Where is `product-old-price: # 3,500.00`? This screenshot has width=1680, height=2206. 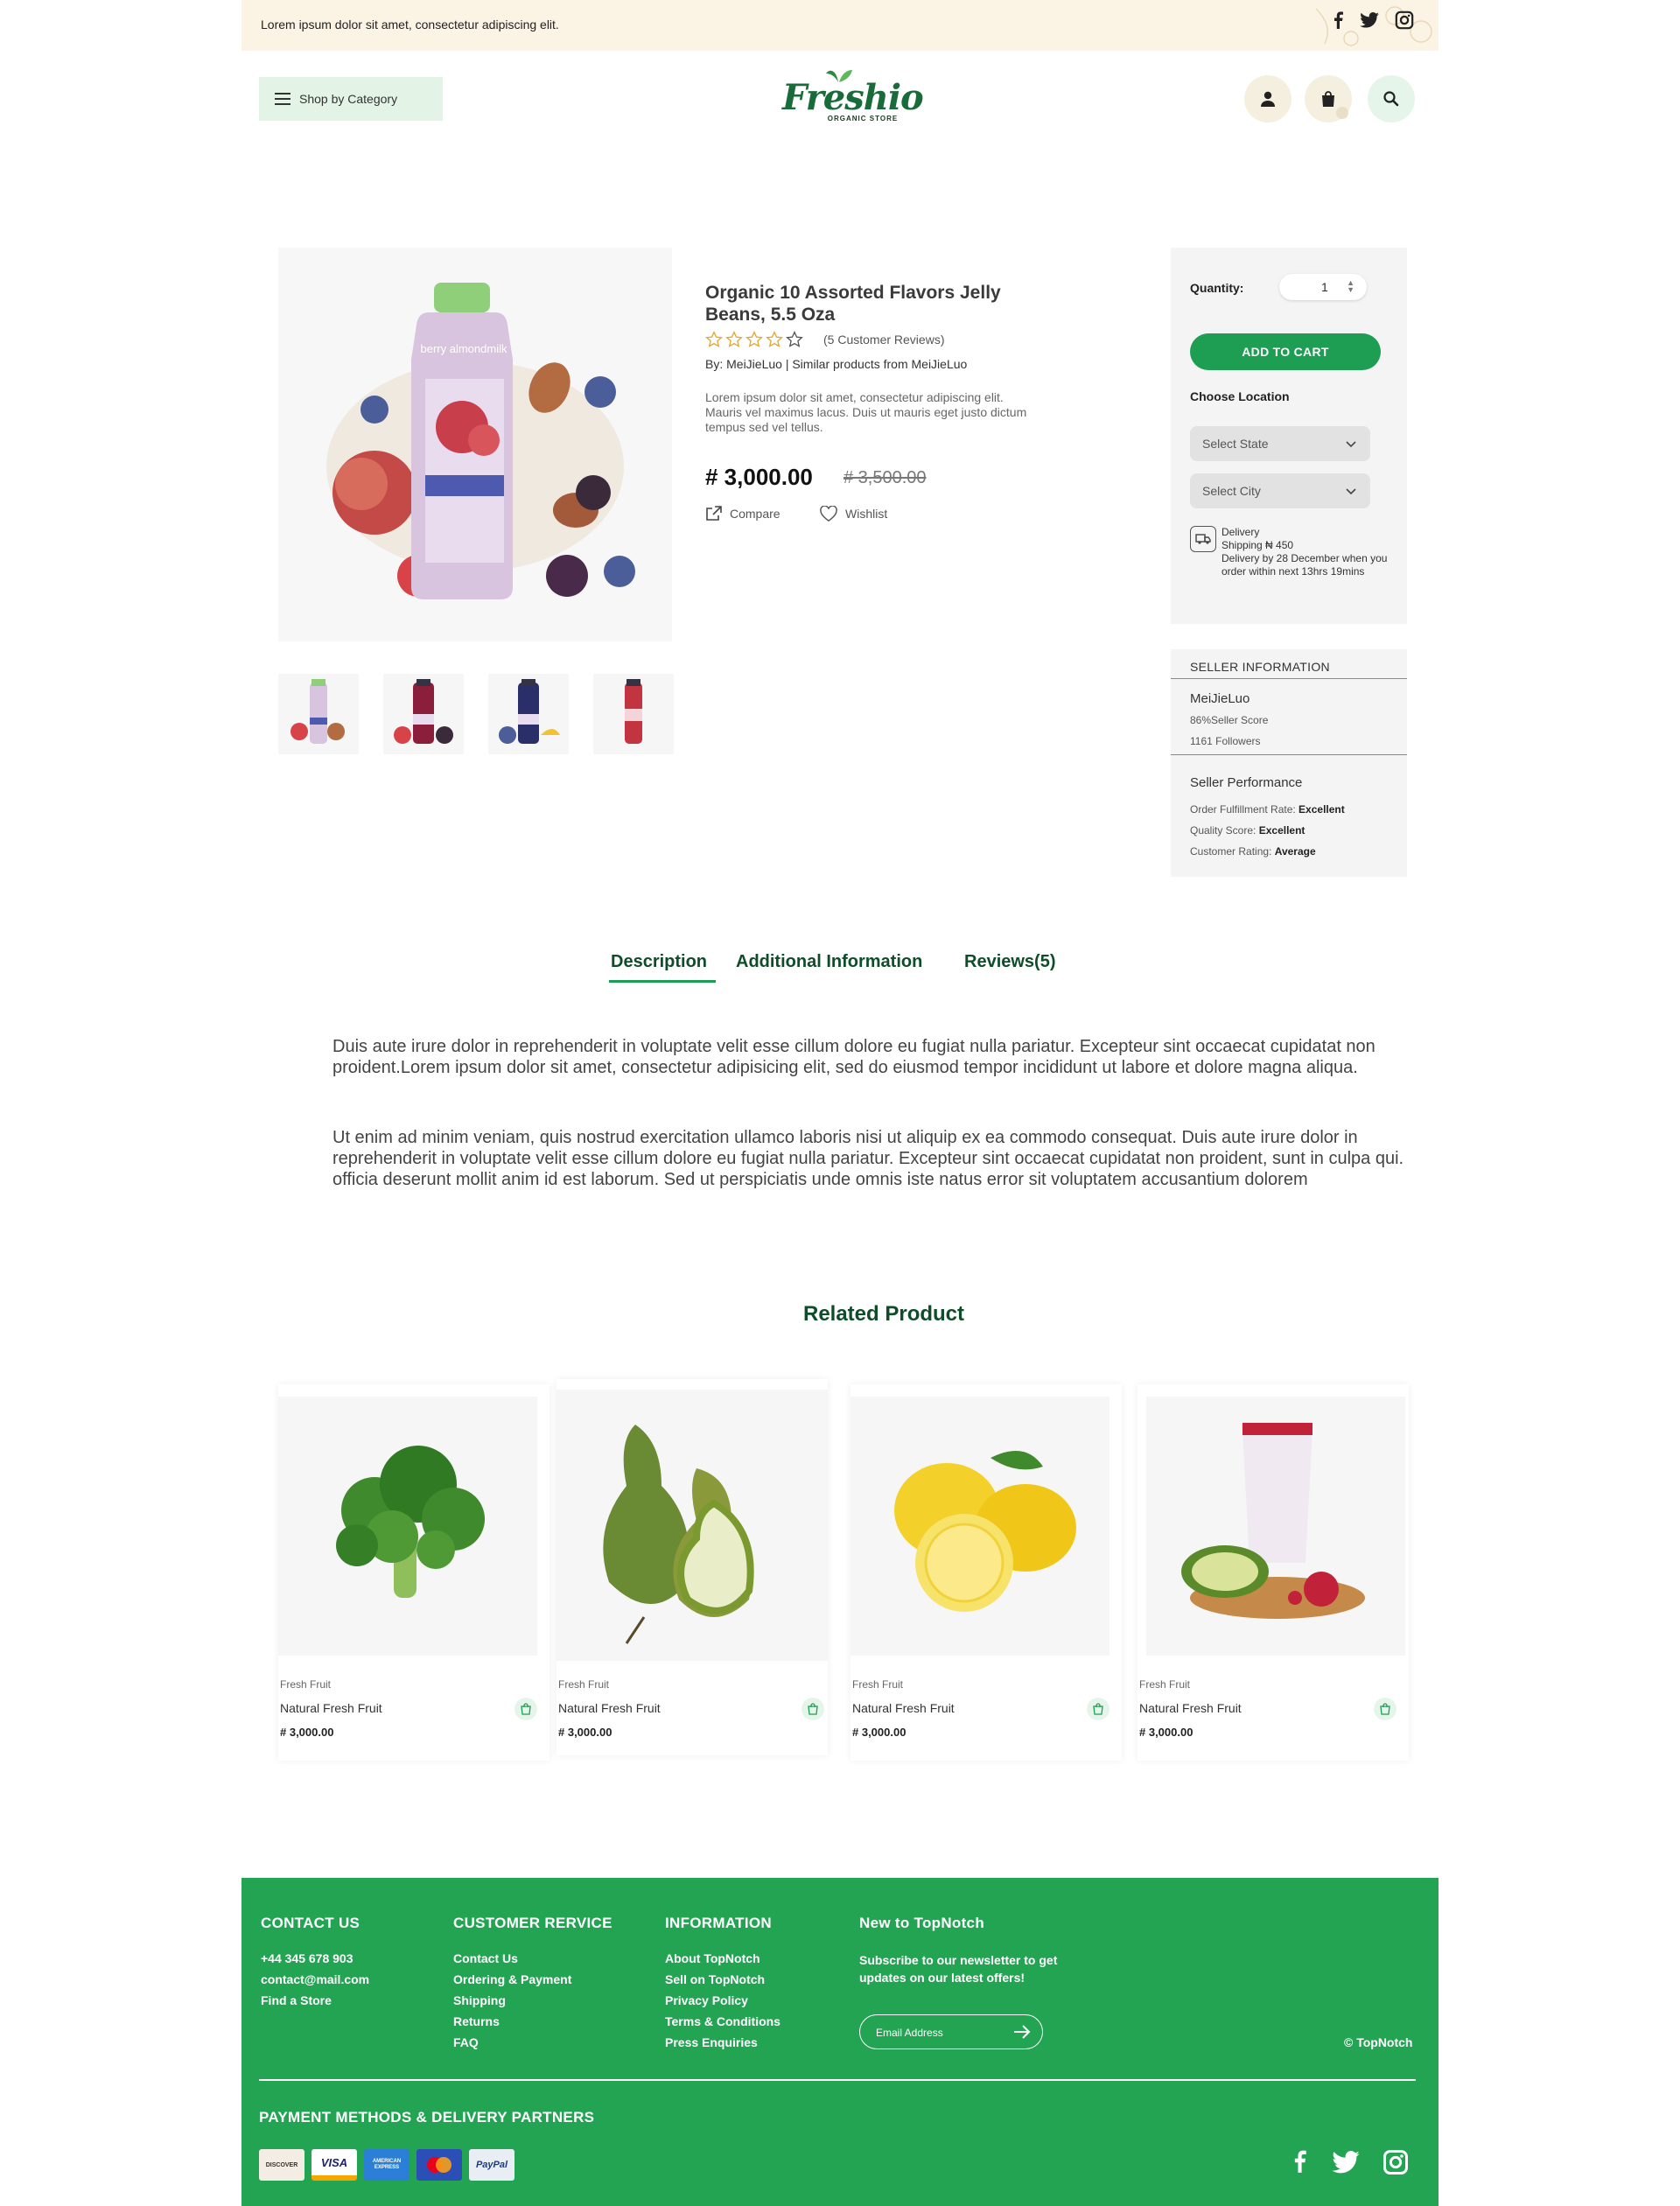
product-old-price: # 3,500.00 is located at coordinates (885, 477).